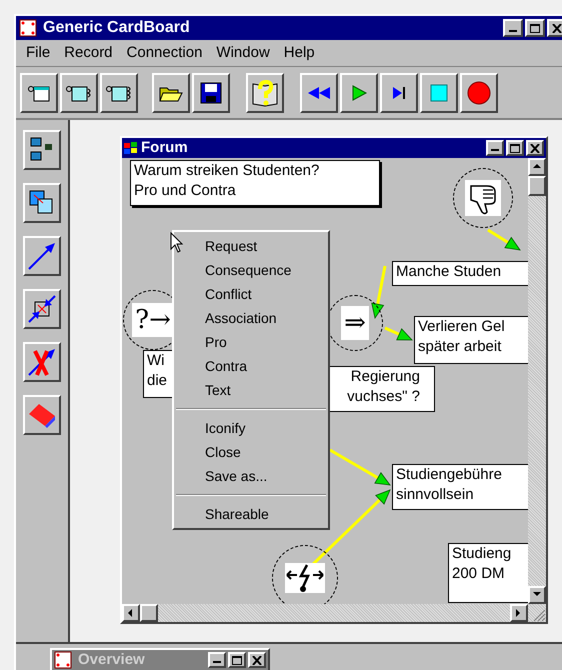 The width and height of the screenshot is (562, 670). What do you see at coordinates (435, 495) in the screenshot?
I see `card-text: sinnvollsein` at bounding box center [435, 495].